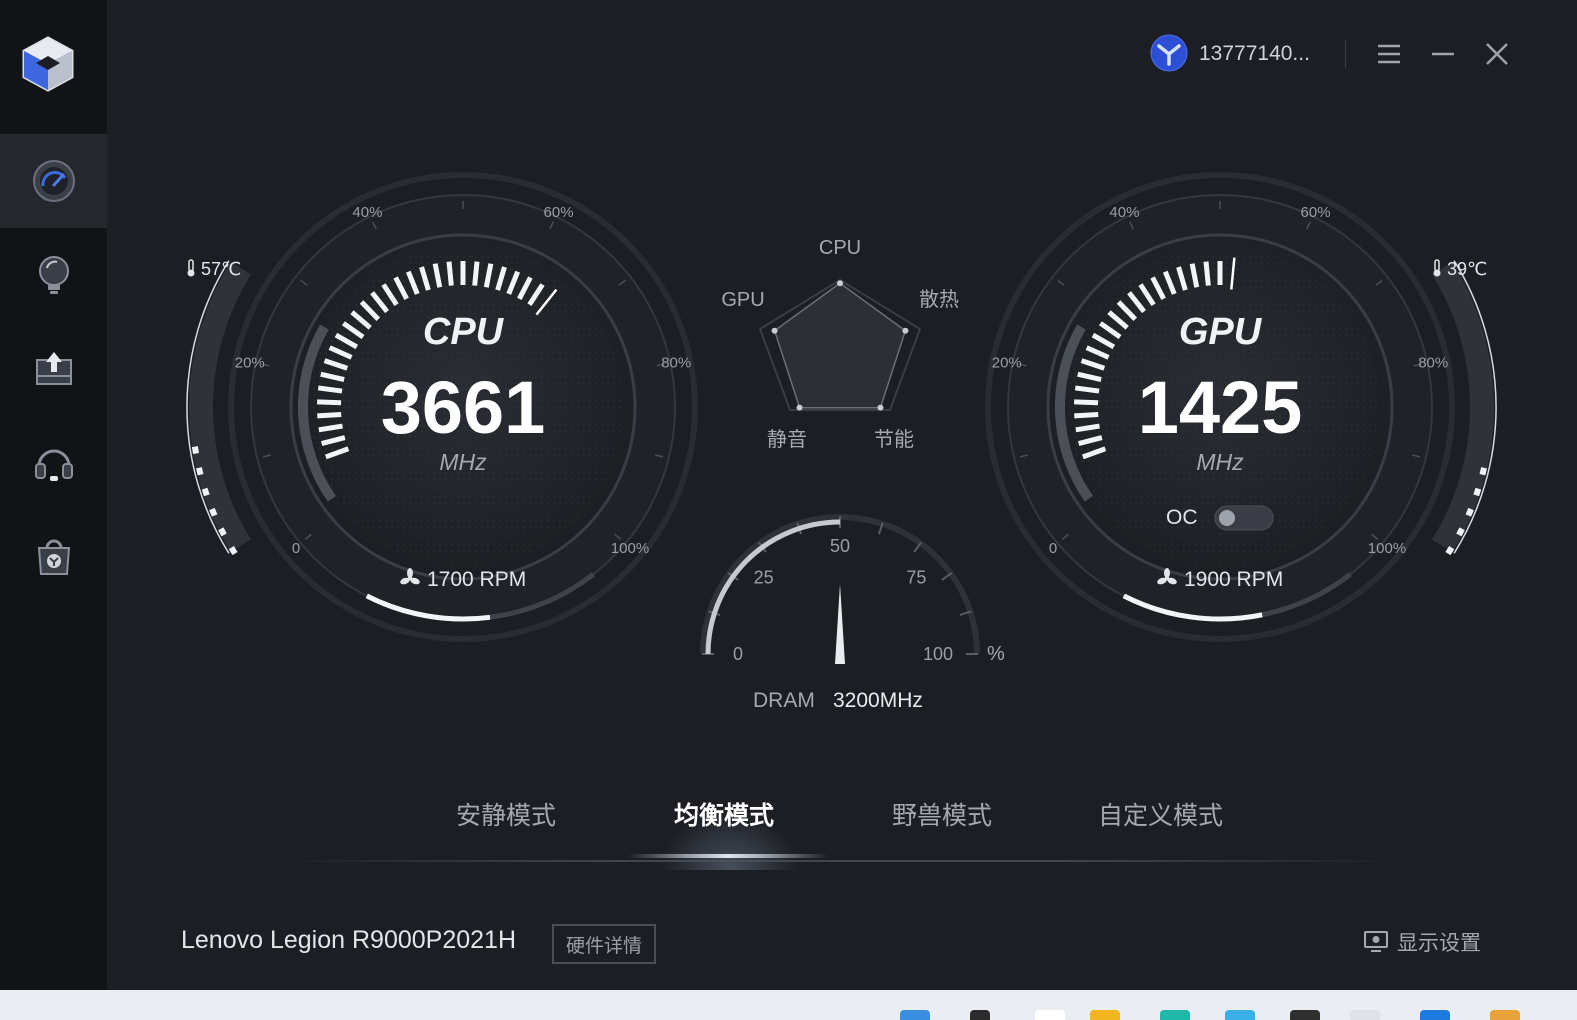 This screenshot has height=1020, width=1577. I want to click on os-taskbar, so click(788, 1005).